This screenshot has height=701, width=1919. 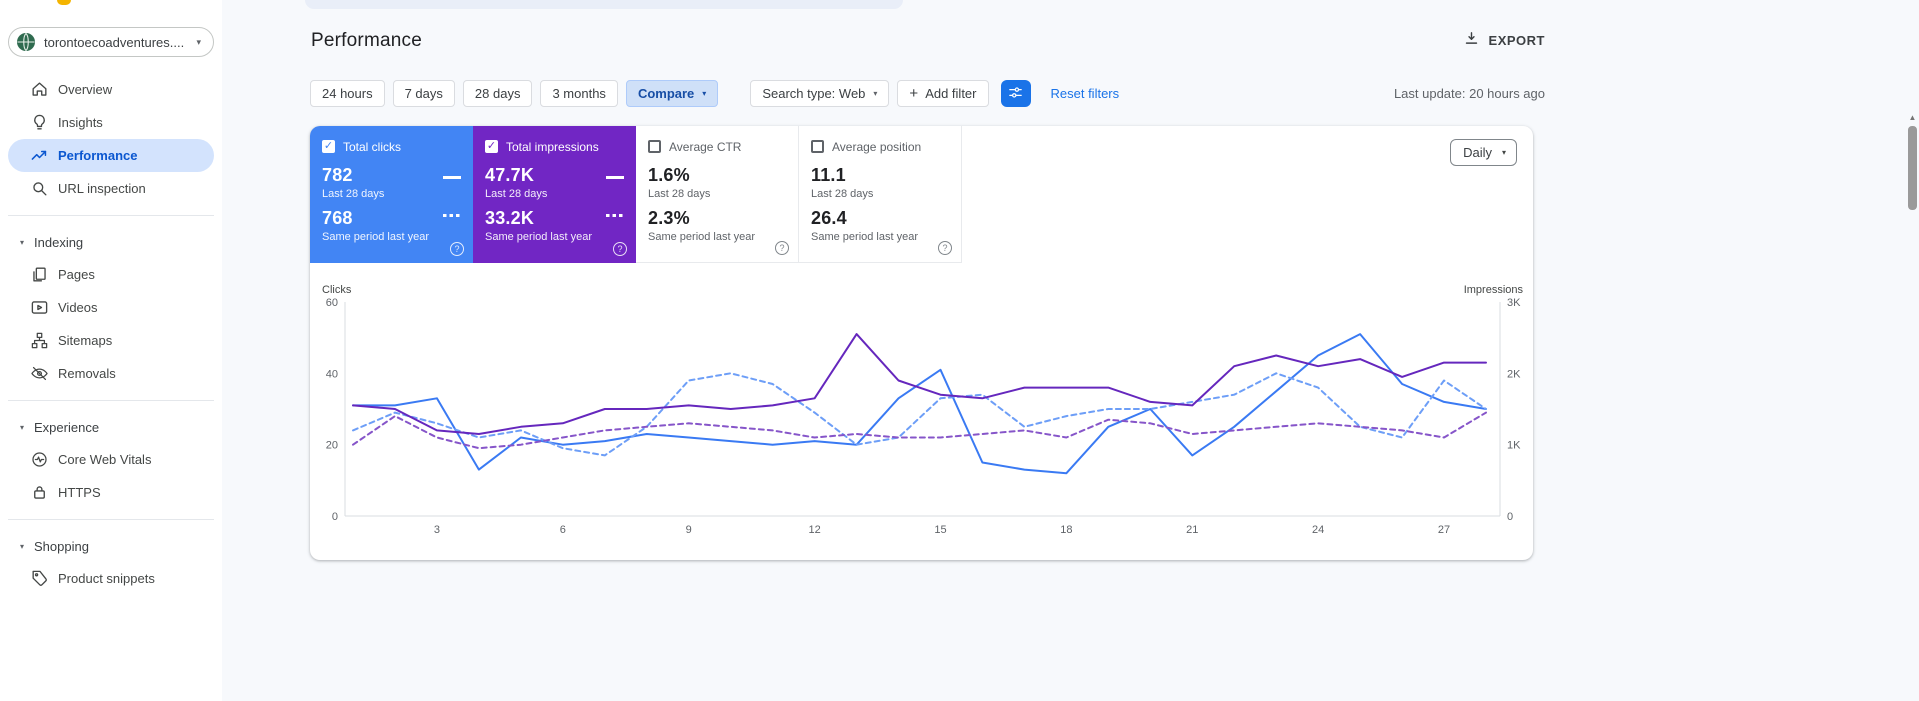 I want to click on reset-filters-link: Reset filters, so click(x=1085, y=93).